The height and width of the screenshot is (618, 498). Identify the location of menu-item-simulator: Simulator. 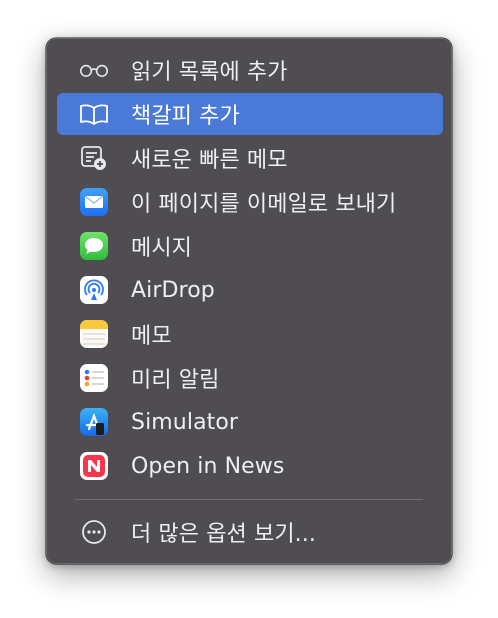
(250, 422).